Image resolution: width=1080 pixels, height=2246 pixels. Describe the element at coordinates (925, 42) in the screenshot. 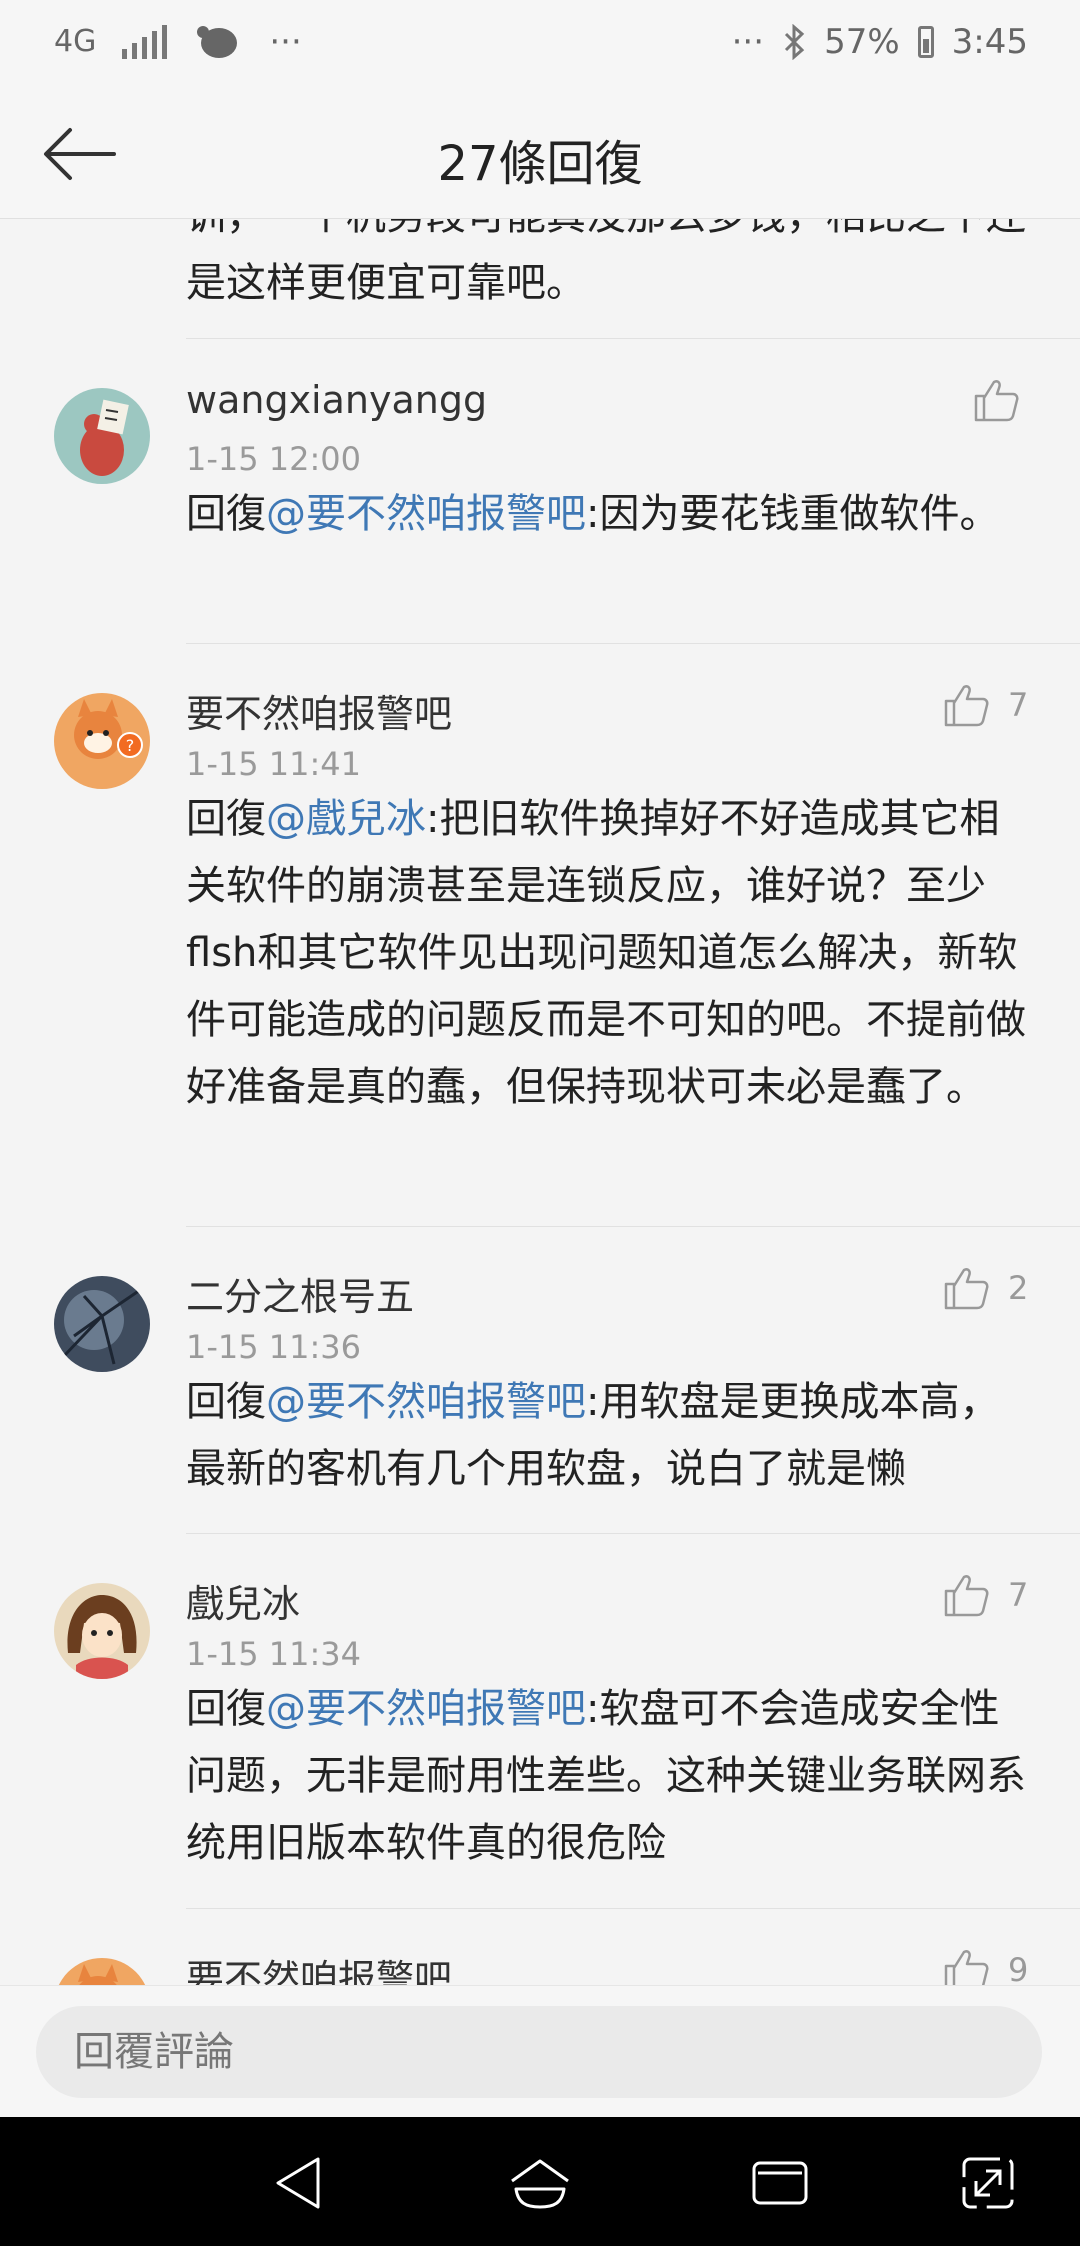

I see `battery-icon` at that location.